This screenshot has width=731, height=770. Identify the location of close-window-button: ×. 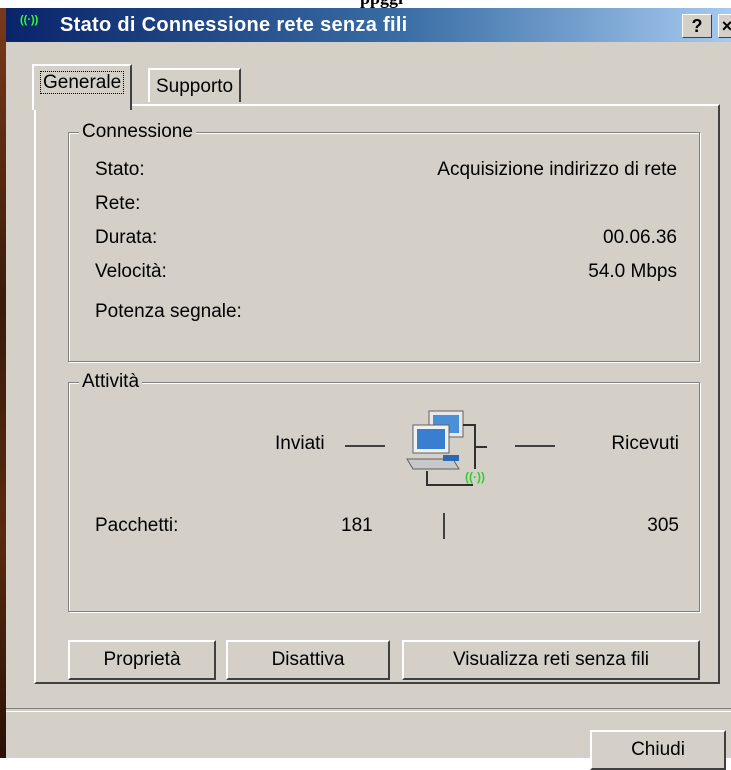
(724, 26).